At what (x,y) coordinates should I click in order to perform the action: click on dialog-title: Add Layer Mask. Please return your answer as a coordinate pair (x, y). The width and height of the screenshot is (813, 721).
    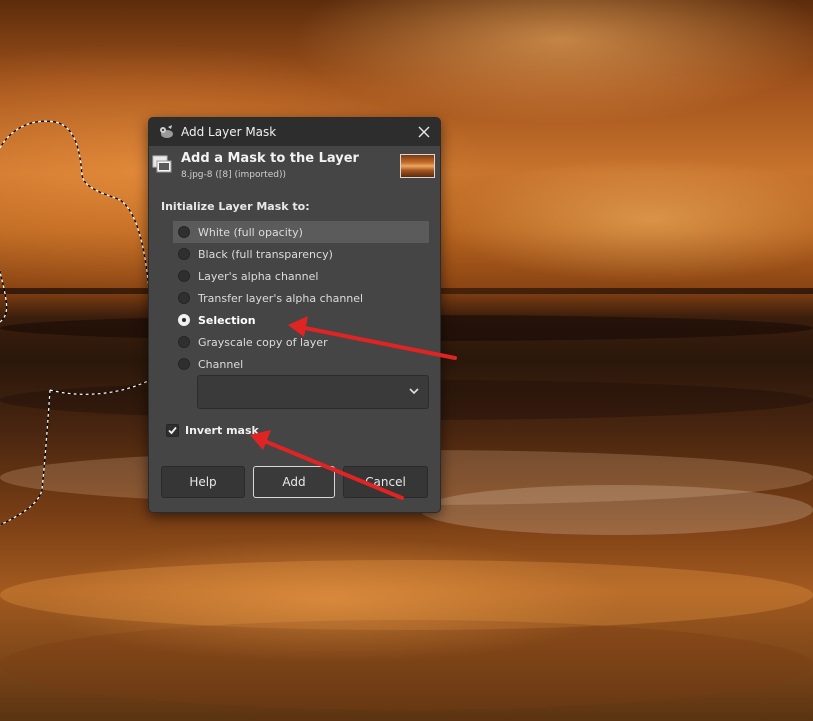
    Looking at the image, I should click on (229, 132).